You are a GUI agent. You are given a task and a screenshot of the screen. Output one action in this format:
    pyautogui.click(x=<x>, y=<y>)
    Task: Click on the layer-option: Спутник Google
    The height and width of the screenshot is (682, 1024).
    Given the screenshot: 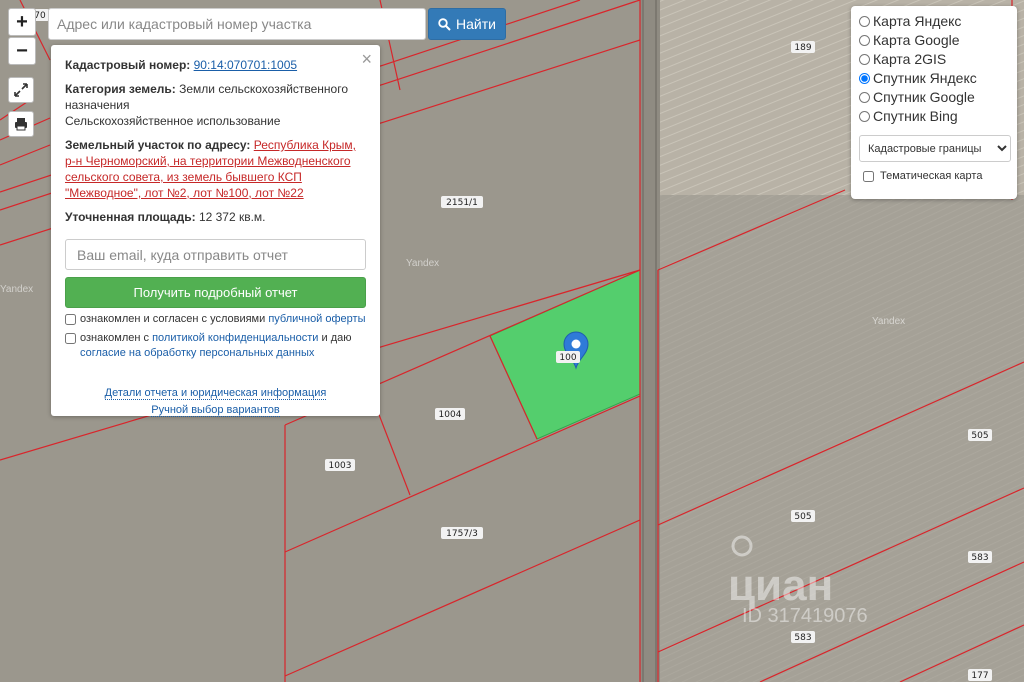 What is the action you would take?
    pyautogui.click(x=934, y=97)
    